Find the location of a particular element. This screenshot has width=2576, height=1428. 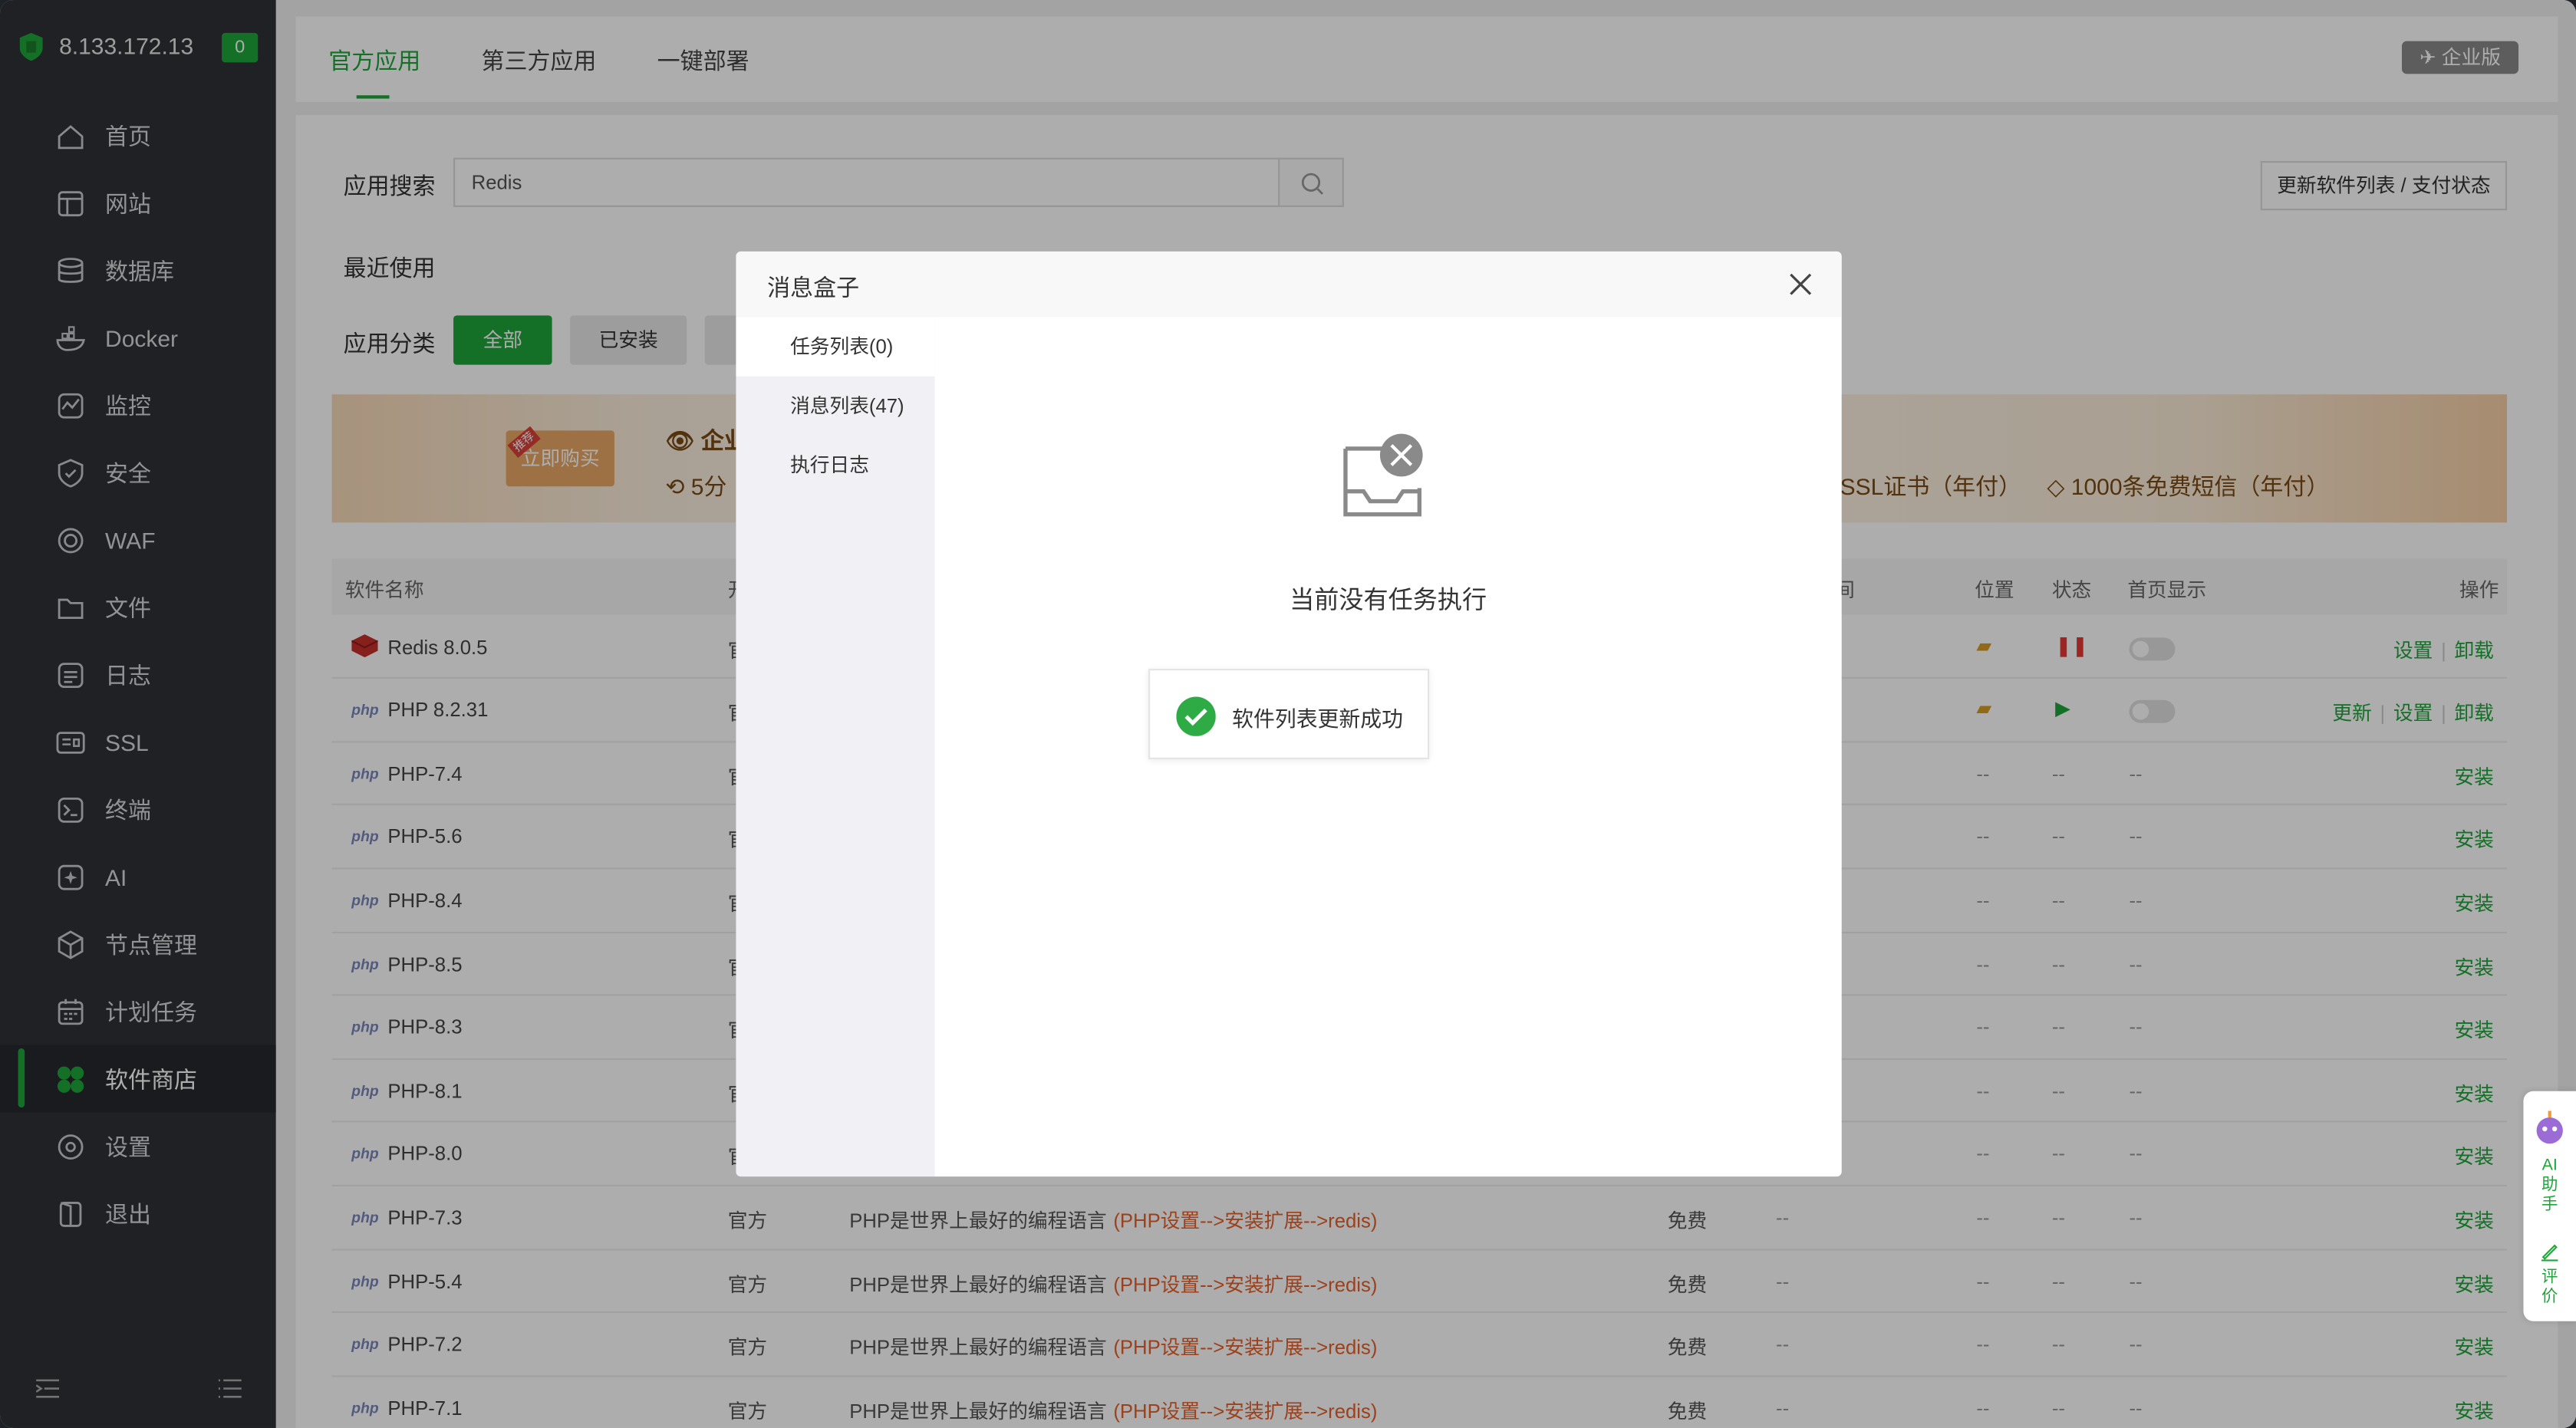

tab-task-list: 任务列表(0) is located at coordinates (835, 347).